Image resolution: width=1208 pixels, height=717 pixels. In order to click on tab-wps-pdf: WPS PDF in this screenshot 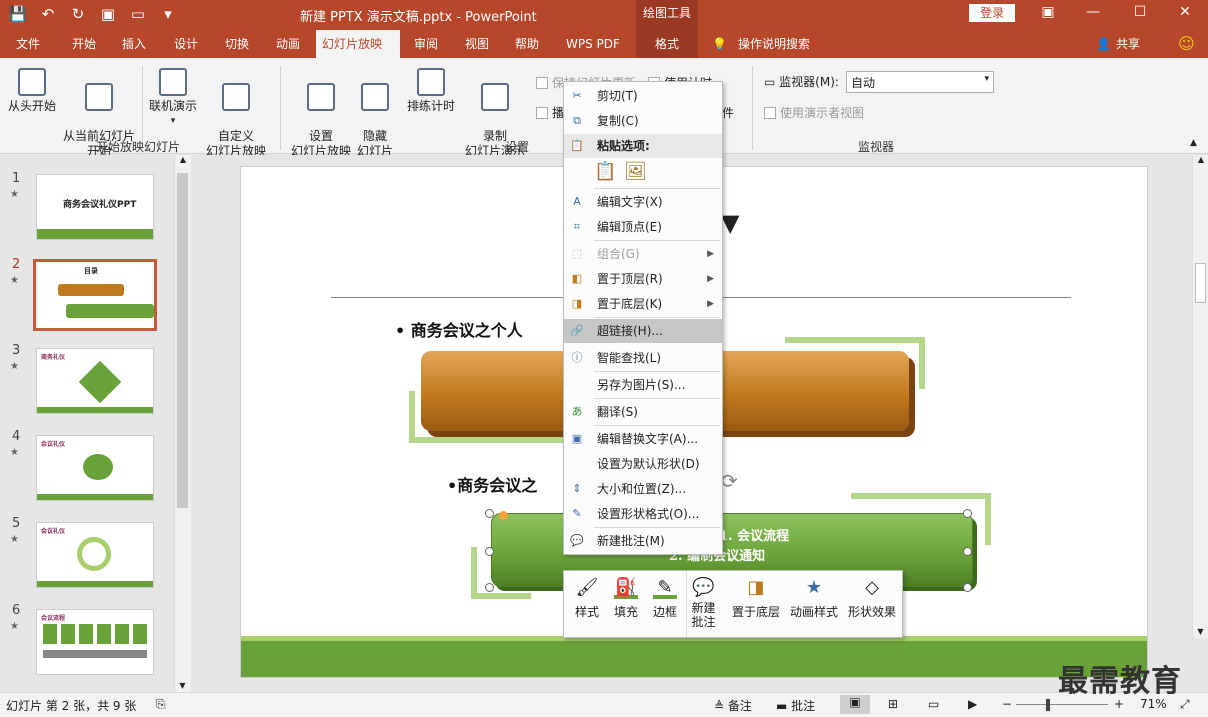, I will do `click(593, 44)`.